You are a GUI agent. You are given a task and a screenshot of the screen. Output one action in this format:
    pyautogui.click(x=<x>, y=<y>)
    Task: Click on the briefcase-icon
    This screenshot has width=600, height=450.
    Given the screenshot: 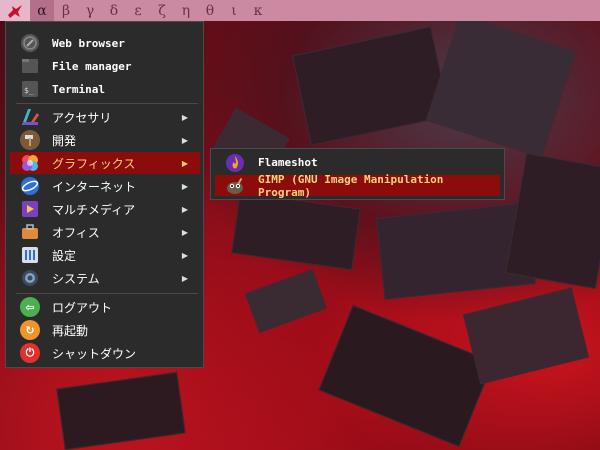 What is the action you would take?
    pyautogui.click(x=30, y=232)
    